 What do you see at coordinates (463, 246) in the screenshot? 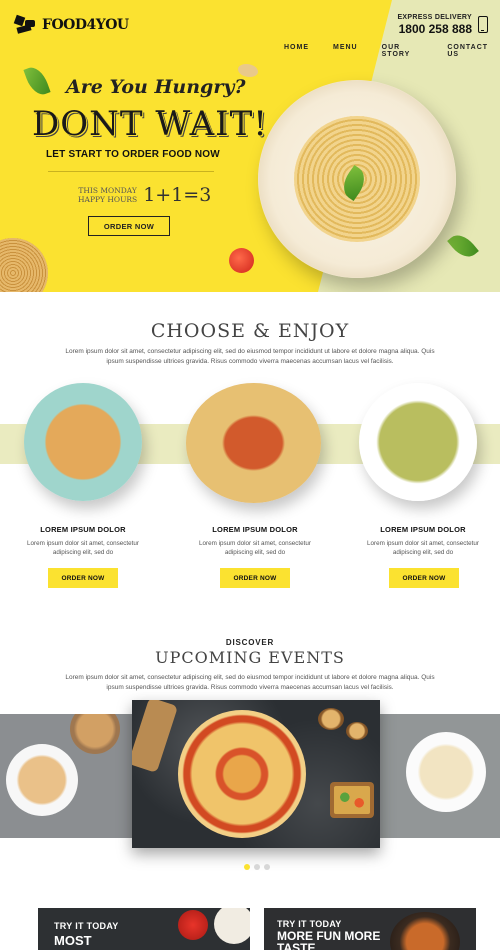
I see `leaf-icon` at bounding box center [463, 246].